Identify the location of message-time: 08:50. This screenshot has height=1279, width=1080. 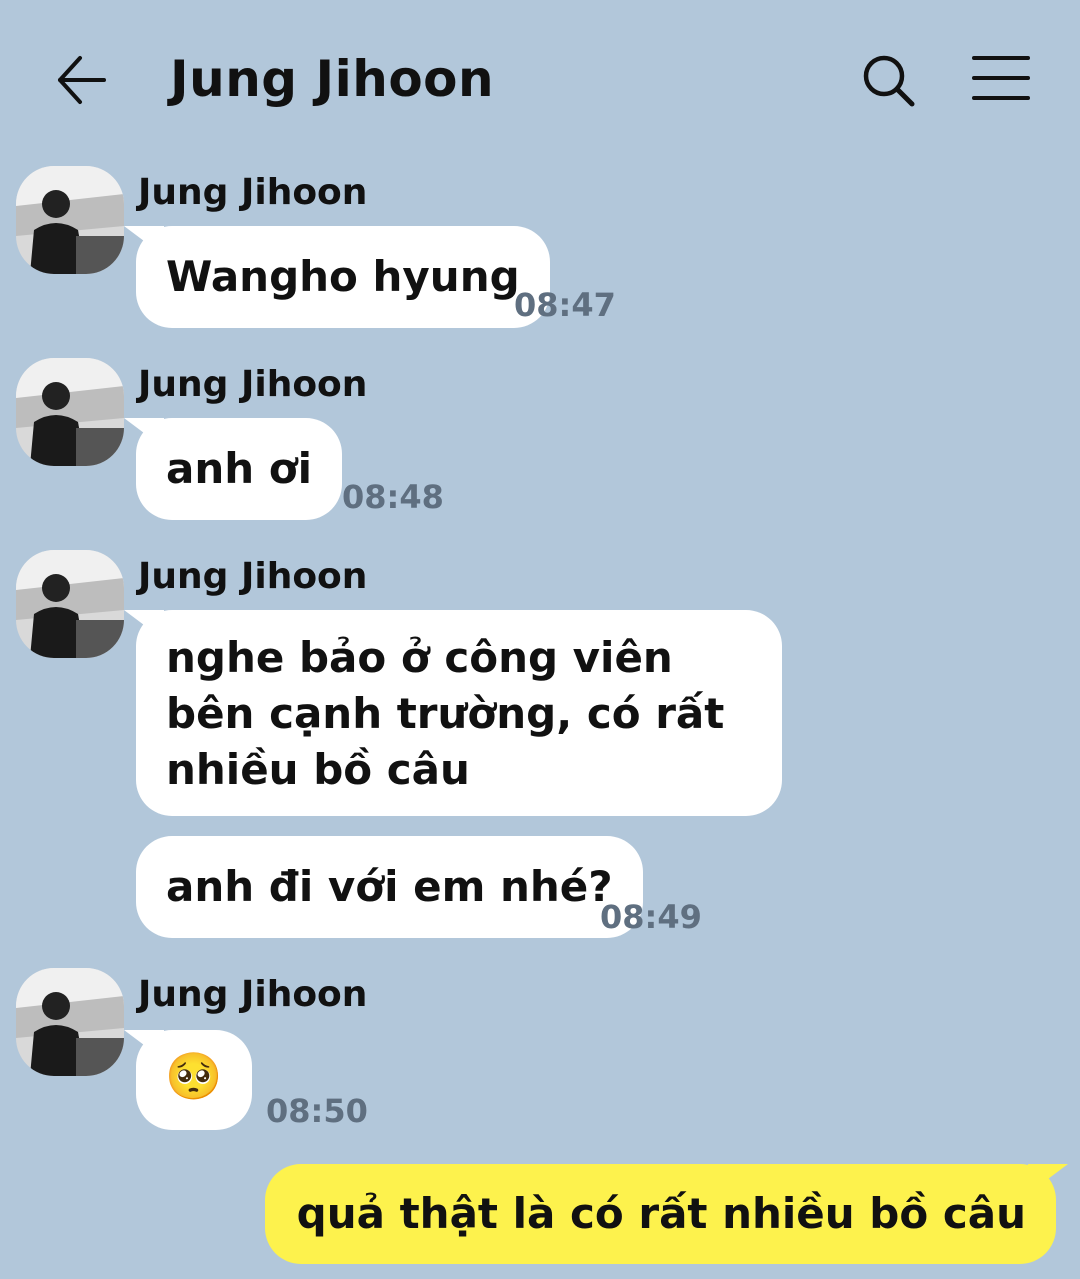
(317, 1111).